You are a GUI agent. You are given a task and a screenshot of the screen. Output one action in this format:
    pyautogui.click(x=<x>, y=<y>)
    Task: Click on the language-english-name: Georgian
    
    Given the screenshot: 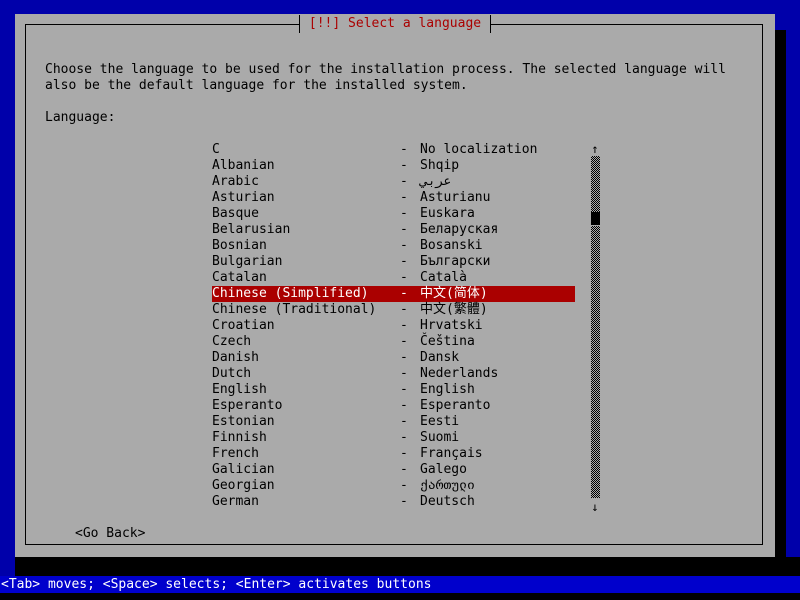 What is the action you would take?
    pyautogui.click(x=243, y=485)
    